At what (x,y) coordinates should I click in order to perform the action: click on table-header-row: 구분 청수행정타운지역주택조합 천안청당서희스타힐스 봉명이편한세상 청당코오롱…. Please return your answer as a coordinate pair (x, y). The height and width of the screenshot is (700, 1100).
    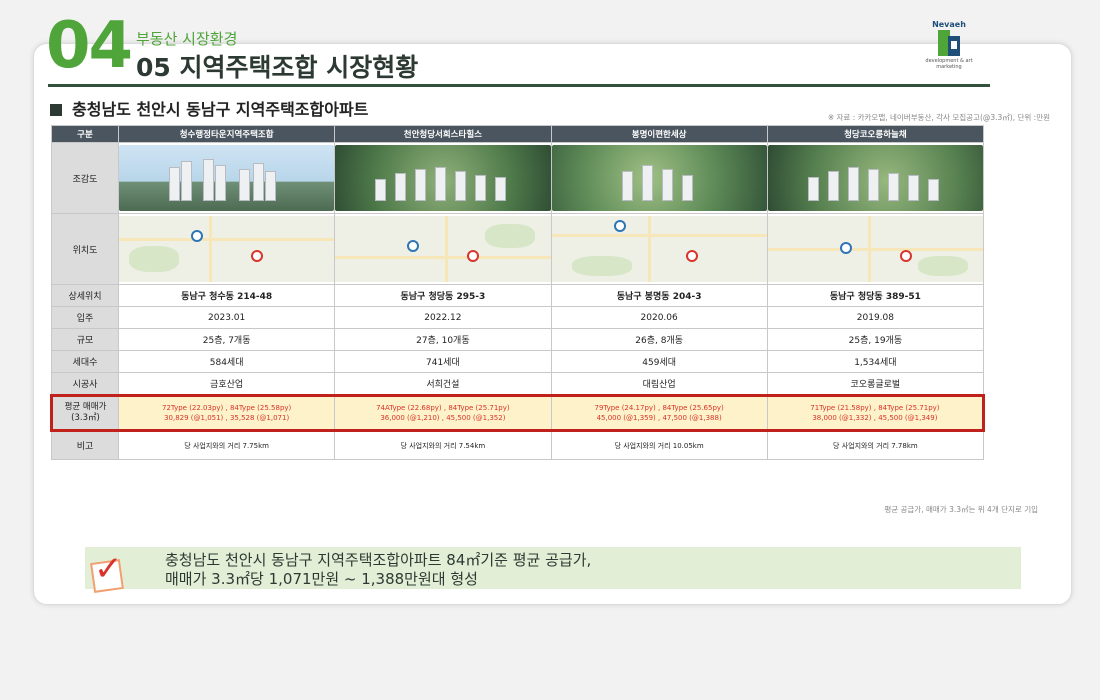
    Looking at the image, I should click on (518, 134).